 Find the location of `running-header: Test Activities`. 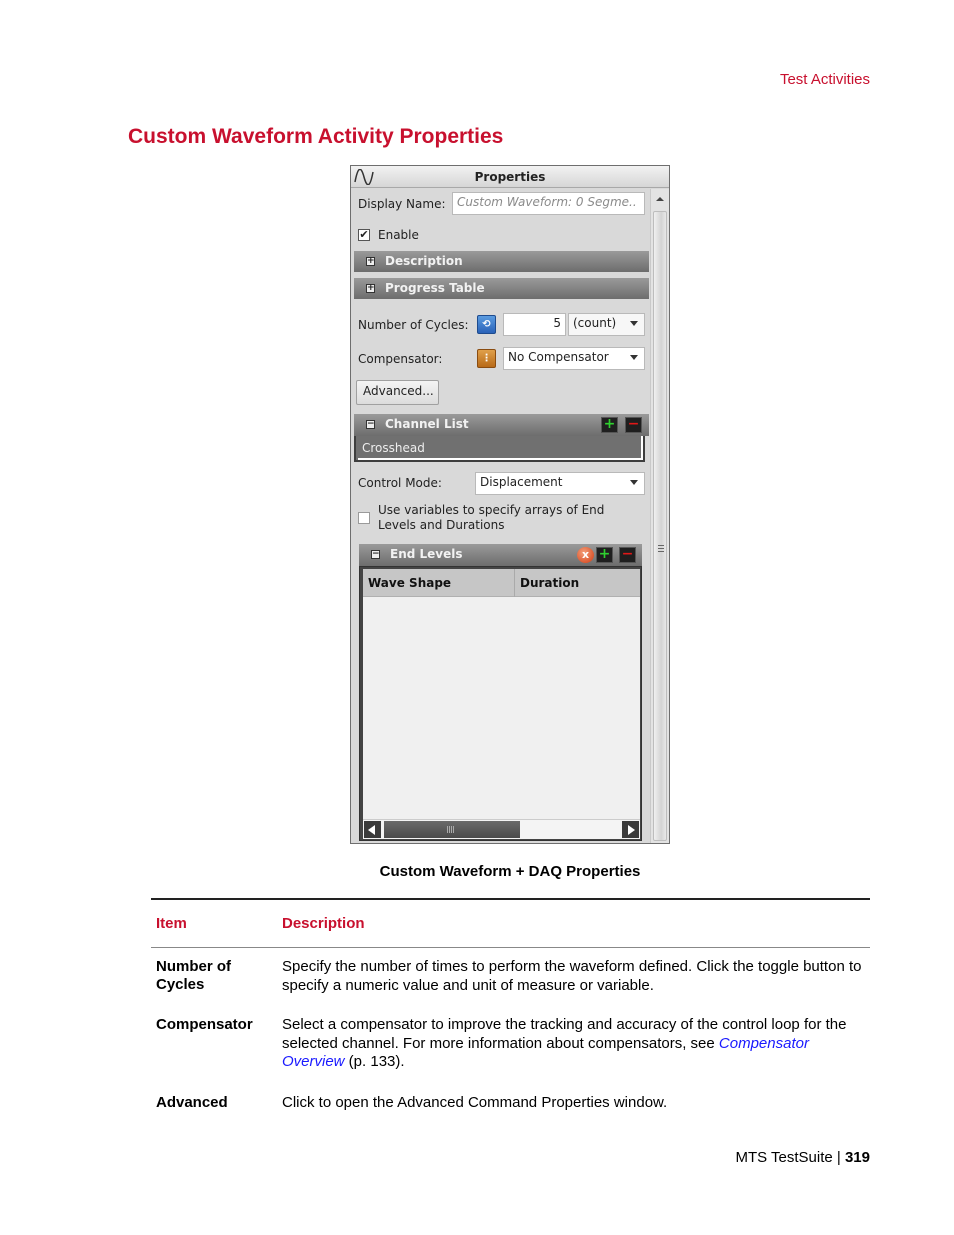

running-header: Test Activities is located at coordinates (824, 79).